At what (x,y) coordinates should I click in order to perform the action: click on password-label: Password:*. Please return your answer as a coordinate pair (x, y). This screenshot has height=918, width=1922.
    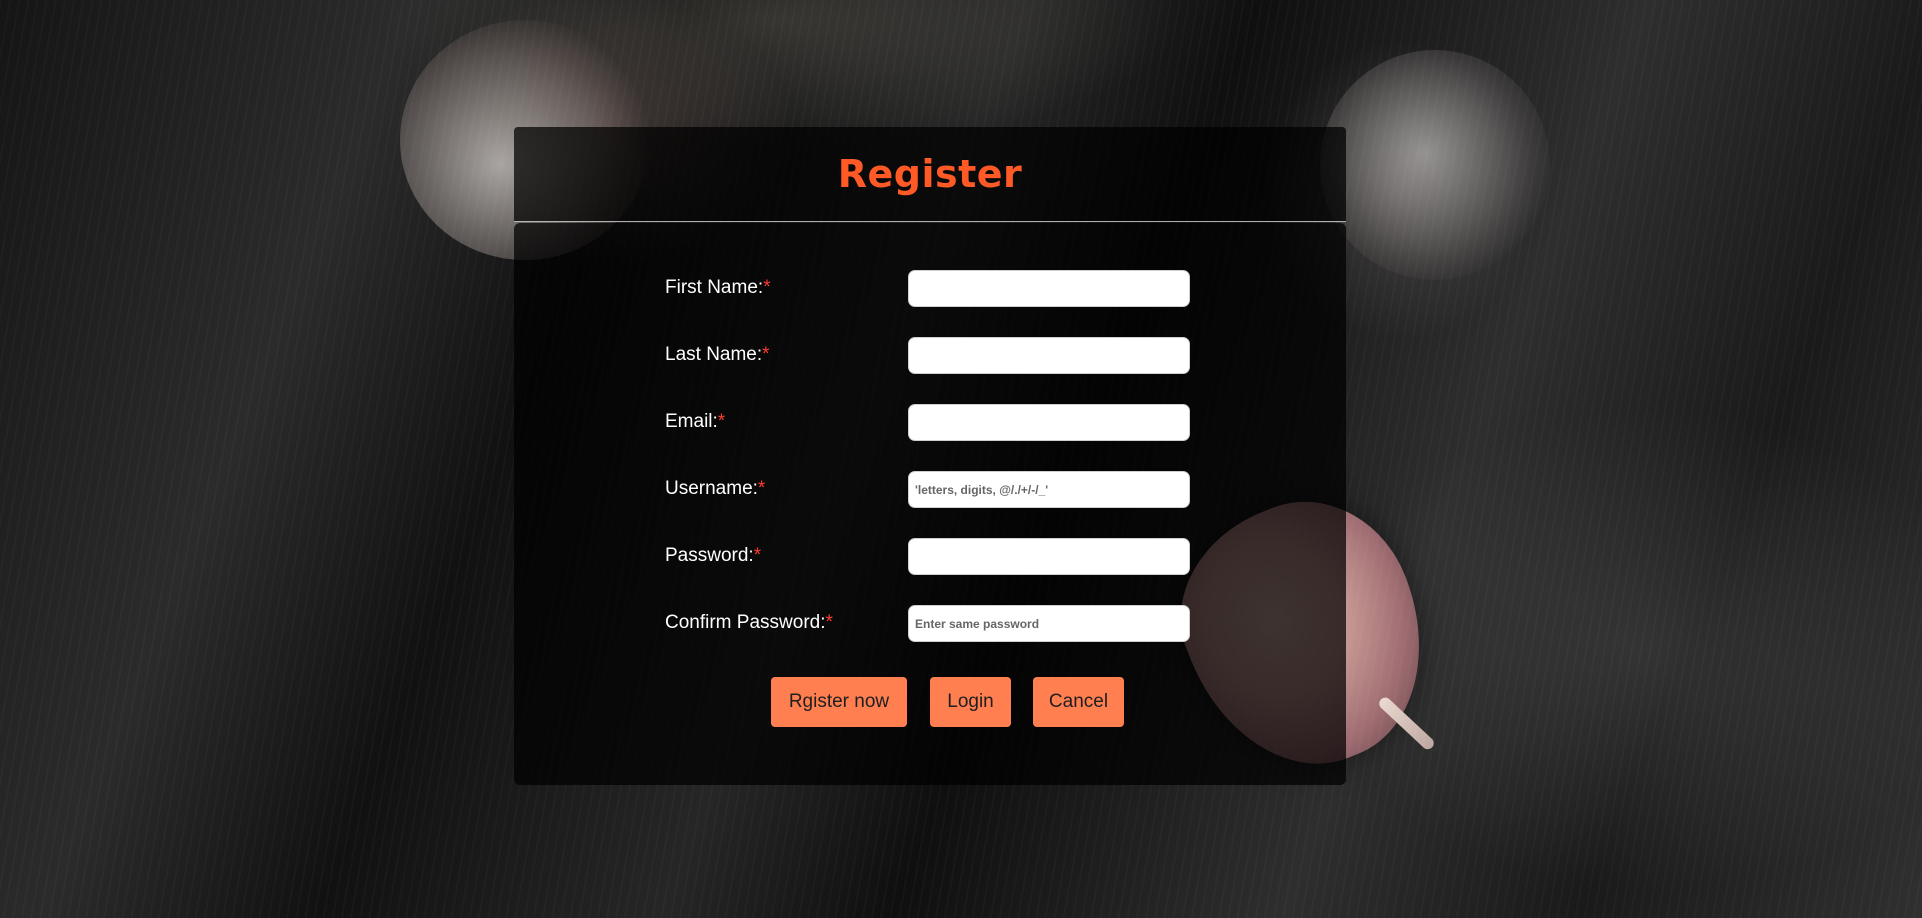
    Looking at the image, I should click on (713, 555).